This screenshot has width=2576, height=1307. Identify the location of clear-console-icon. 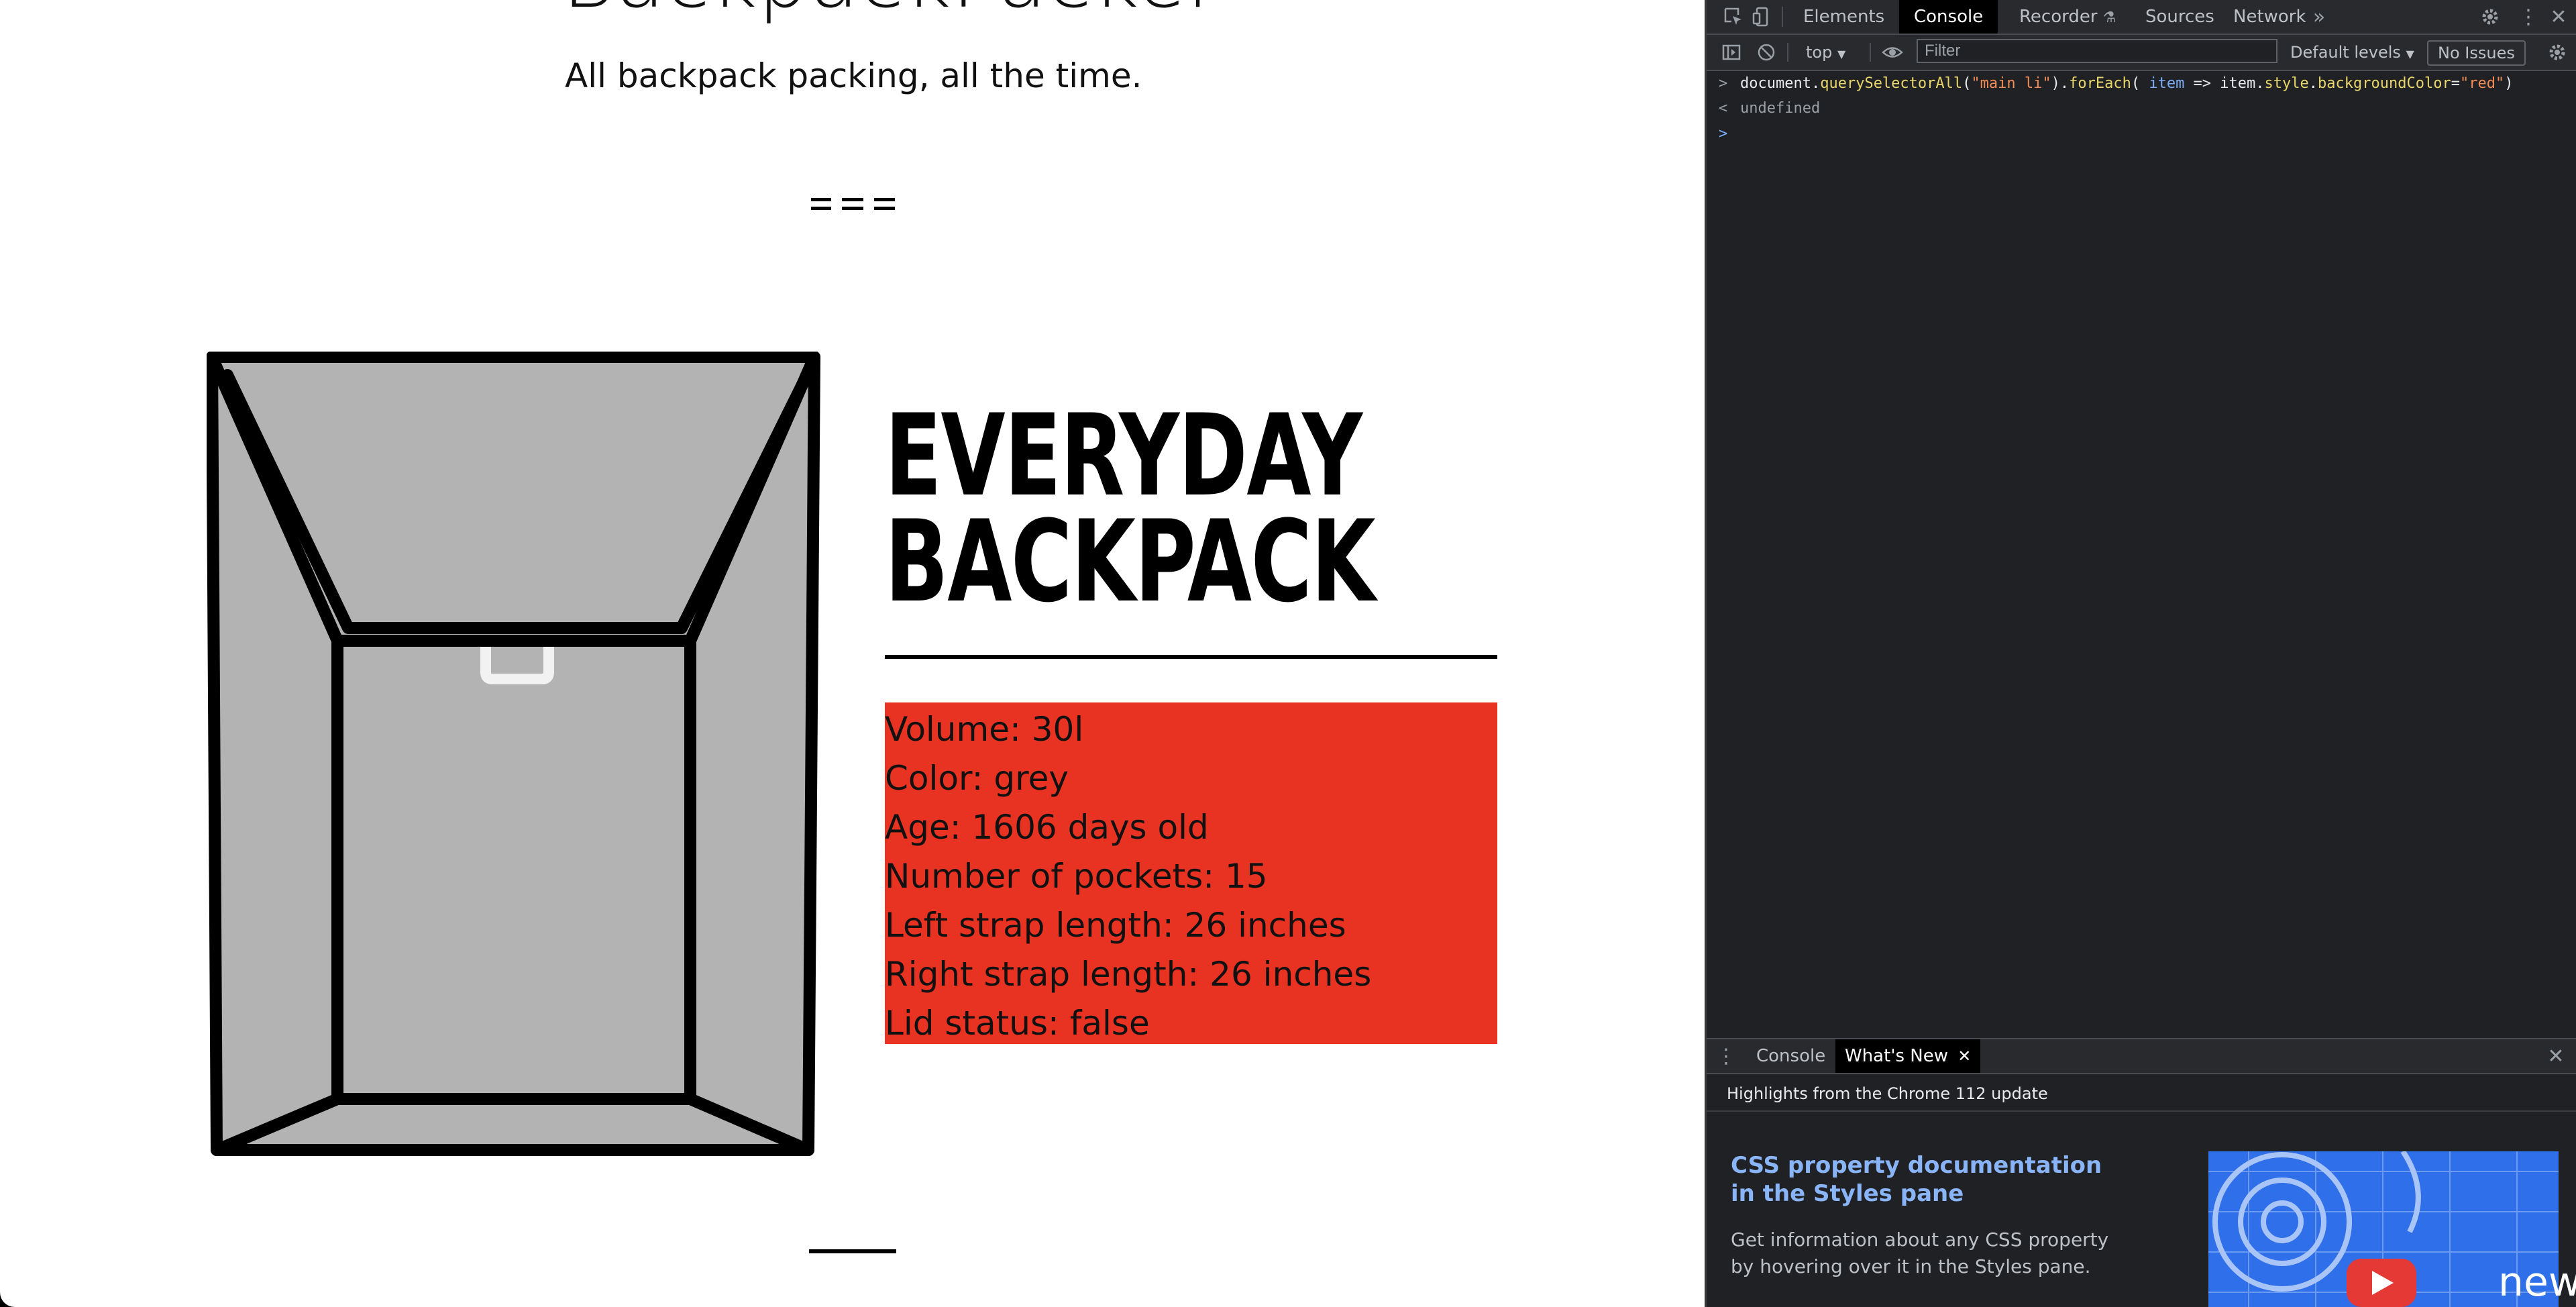
(1766, 52).